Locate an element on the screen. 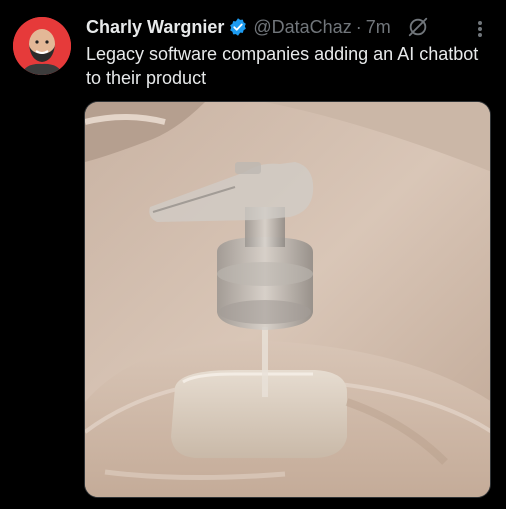 Image resolution: width=506 pixels, height=509 pixels. tweet-header: Charly Wargnier @DataChaz · 7m is located at coordinates (257, 27).